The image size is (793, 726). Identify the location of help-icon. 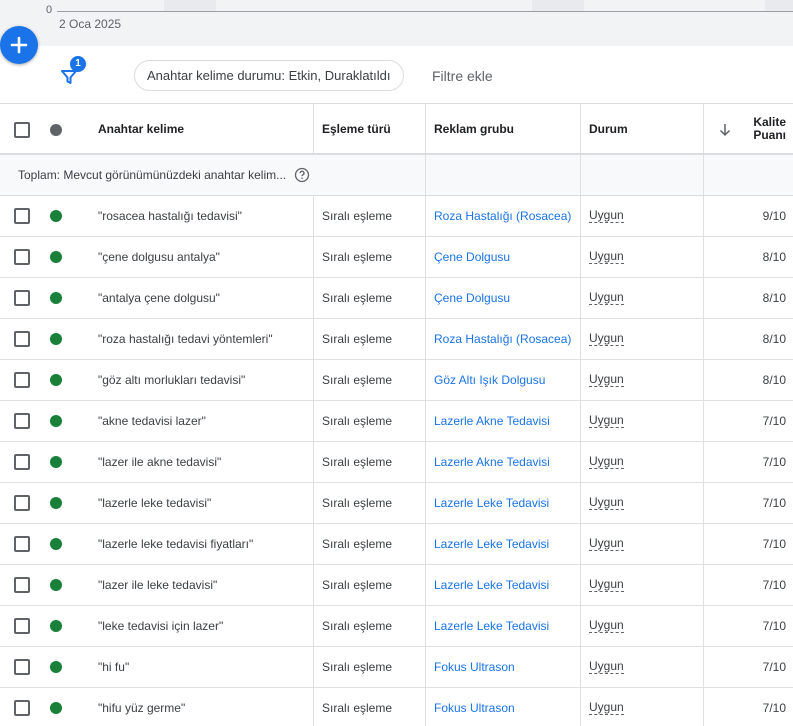
(302, 175).